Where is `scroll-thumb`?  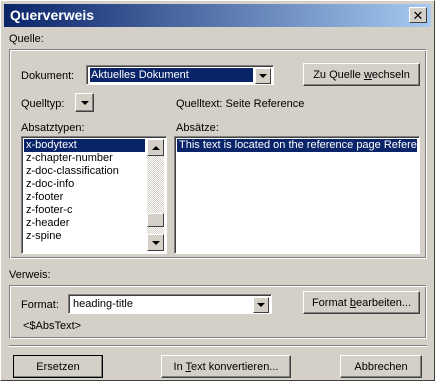 scroll-thumb is located at coordinates (155, 220).